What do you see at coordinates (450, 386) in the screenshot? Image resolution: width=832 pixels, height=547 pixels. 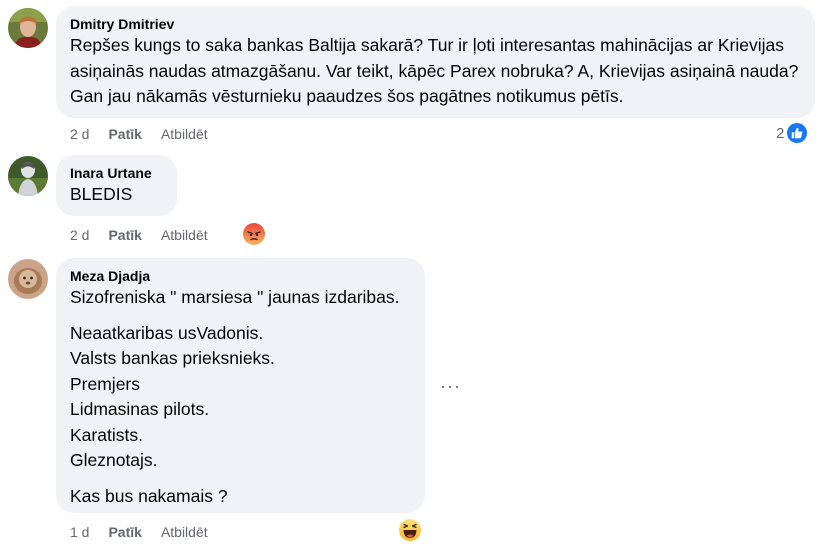 I see `more-options-button: ···` at bounding box center [450, 386].